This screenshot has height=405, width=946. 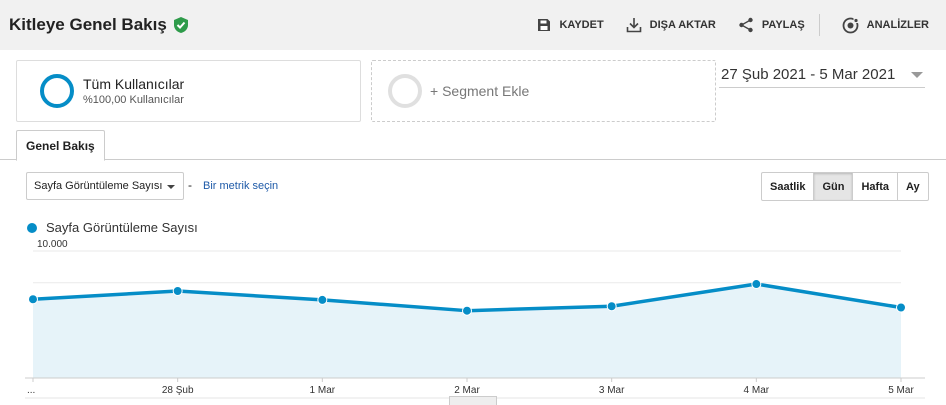 I want to click on share-icon, so click(x=746, y=25).